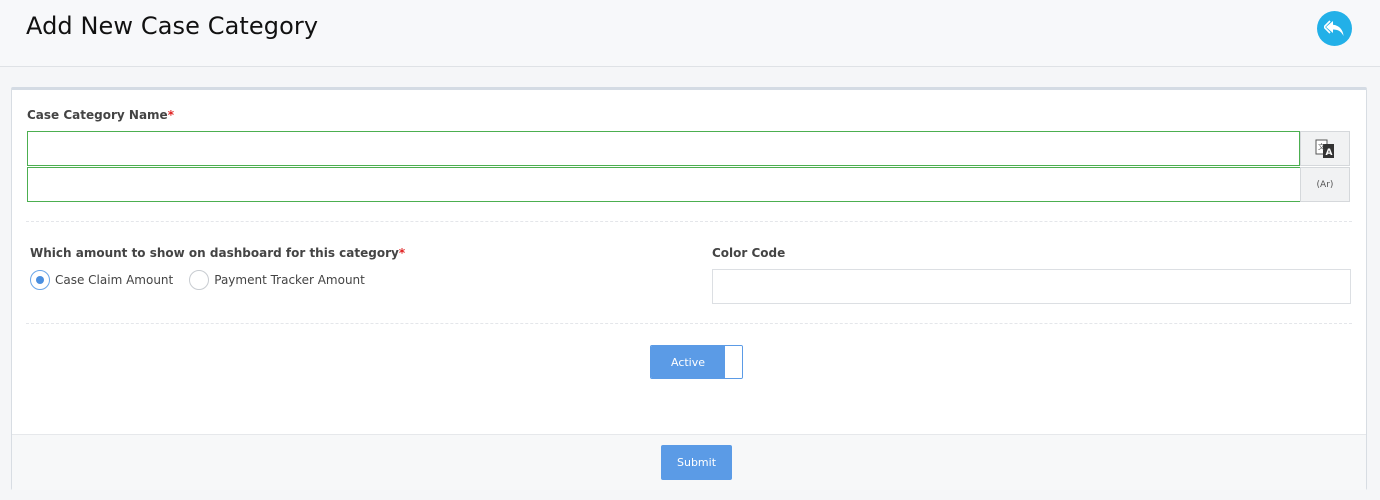 This screenshot has height=500, width=1380. What do you see at coordinates (100, 115) in the screenshot?
I see `case-category-name-label: Case Category Name*` at bounding box center [100, 115].